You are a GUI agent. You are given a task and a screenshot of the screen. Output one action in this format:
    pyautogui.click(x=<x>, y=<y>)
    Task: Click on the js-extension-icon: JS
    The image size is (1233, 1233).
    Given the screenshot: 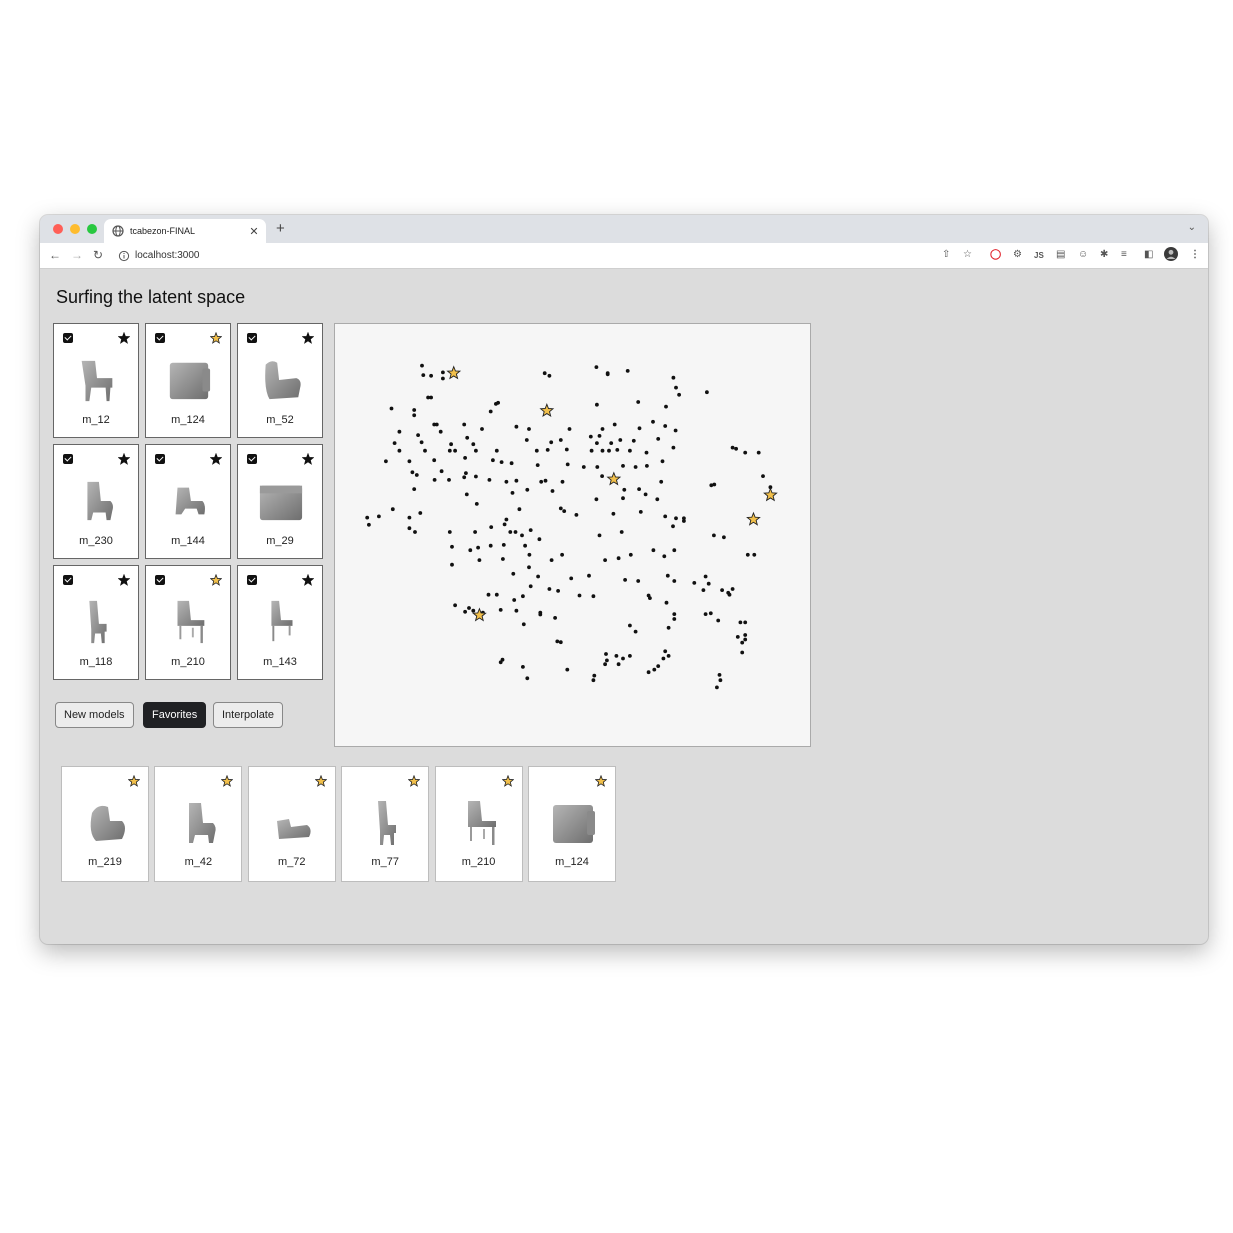 What is the action you would take?
    pyautogui.click(x=1039, y=255)
    